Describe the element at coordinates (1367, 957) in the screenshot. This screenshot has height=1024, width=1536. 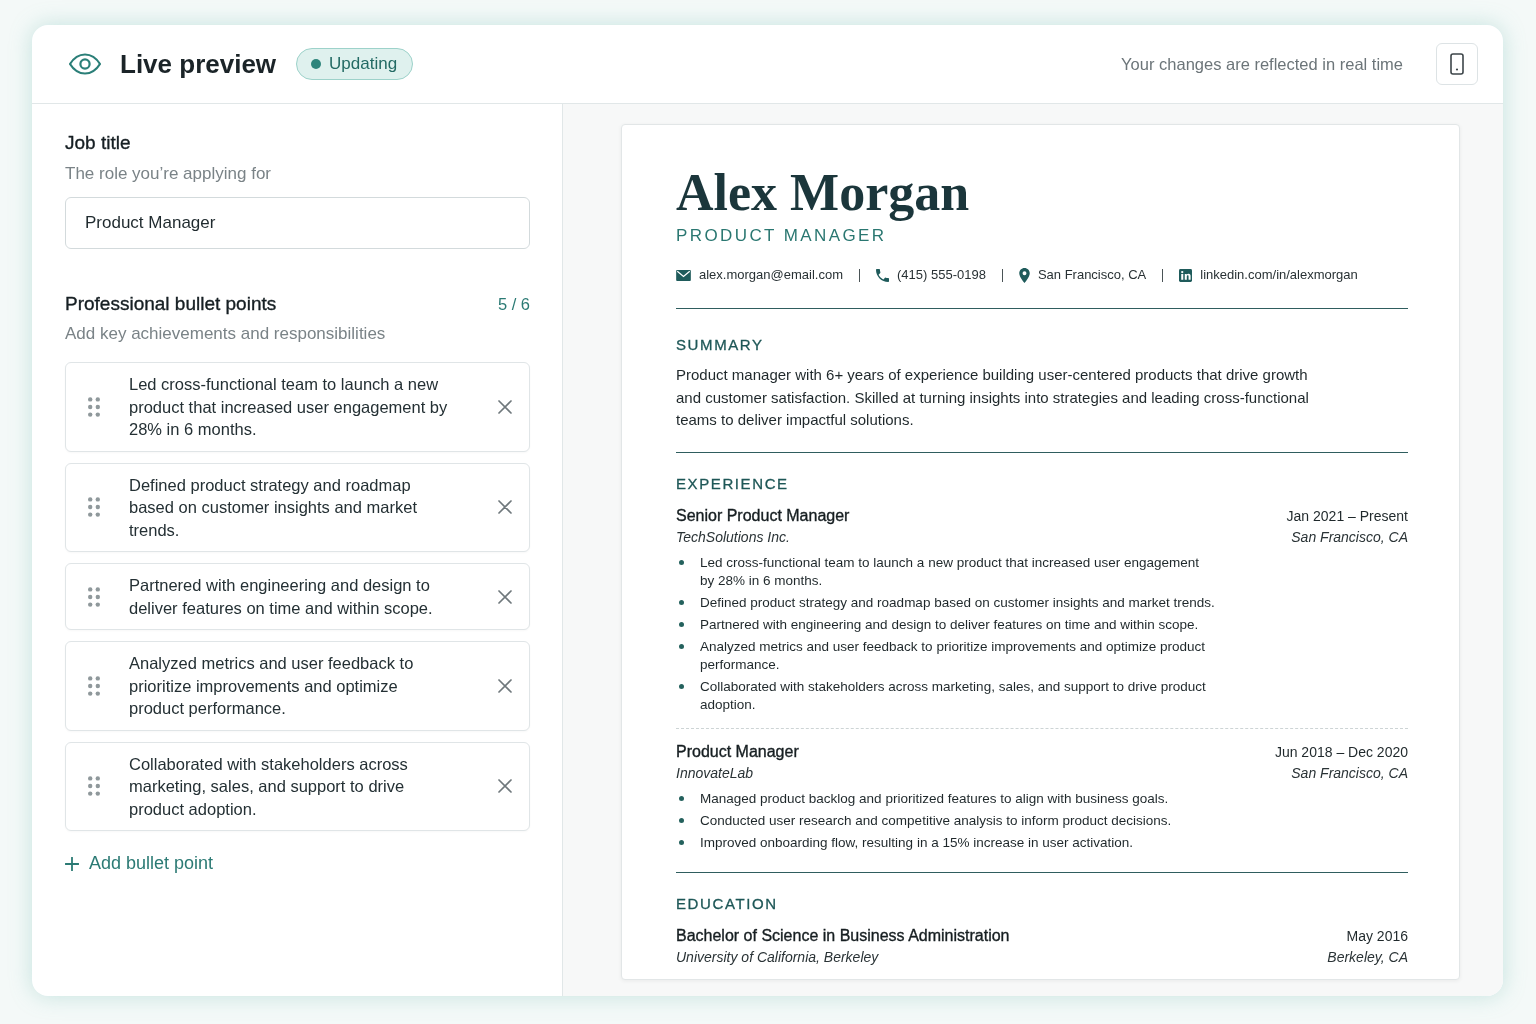
I see `entry-location: Berkeley, CA` at that location.